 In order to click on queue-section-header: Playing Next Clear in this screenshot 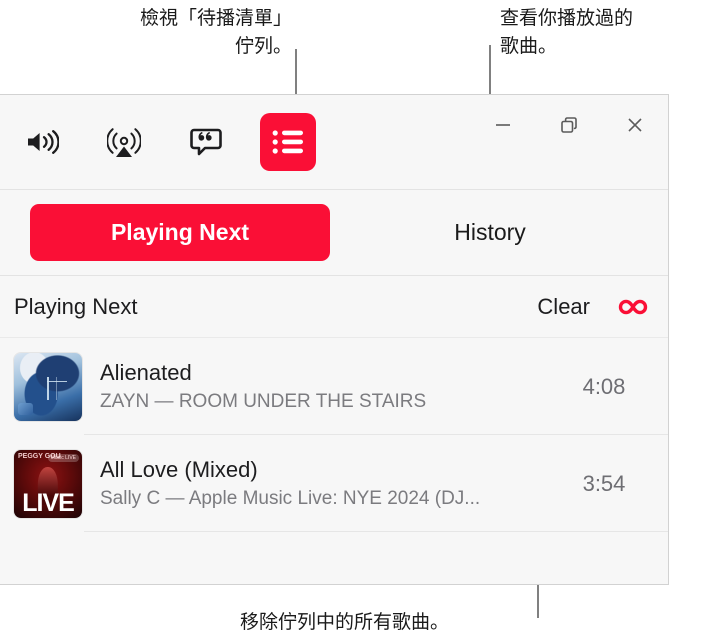, I will do `click(334, 307)`.